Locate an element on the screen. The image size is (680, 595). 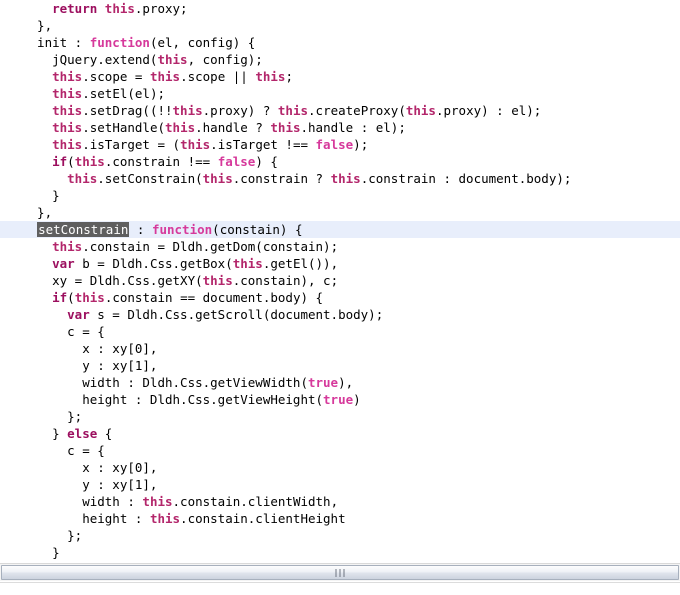
code-token: { is located at coordinates (105, 433).